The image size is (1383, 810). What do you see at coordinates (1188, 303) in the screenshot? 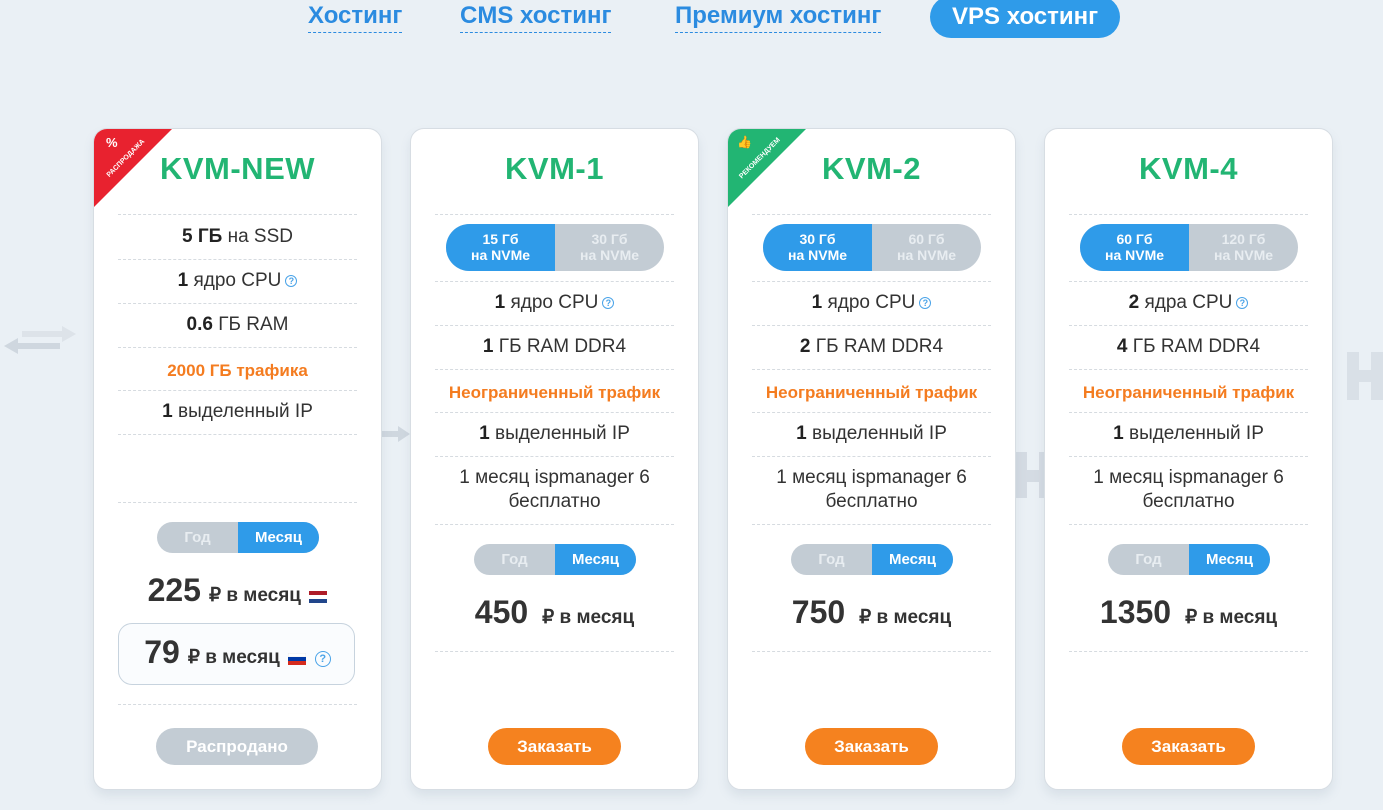
I see `cpu-spec: 2 ядра CPU?` at bounding box center [1188, 303].